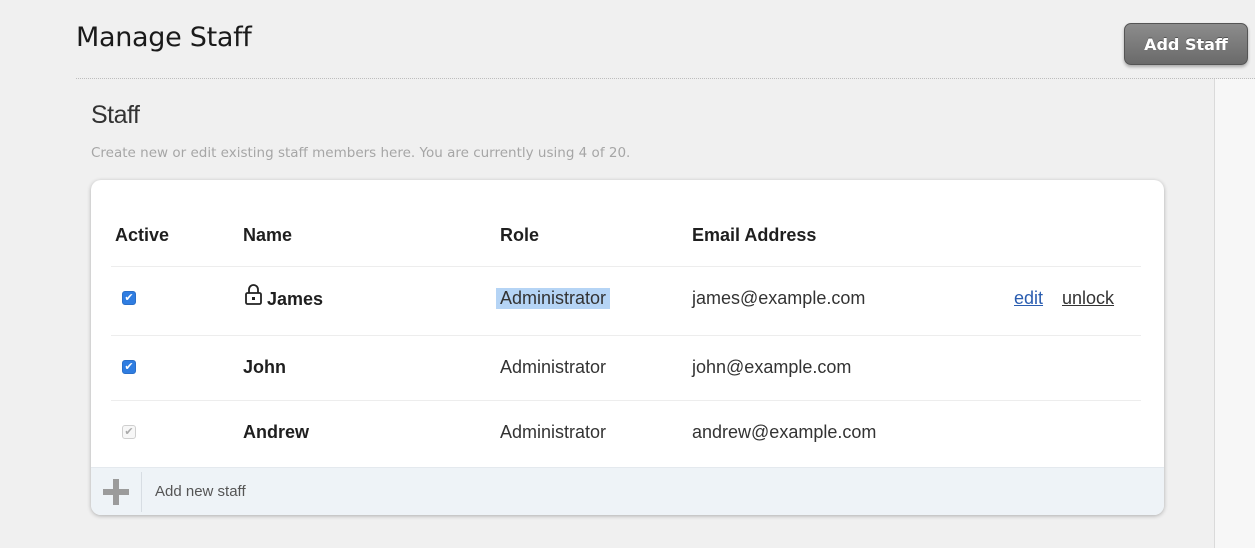 This screenshot has height=548, width=1255. Describe the element at coordinates (1186, 44) in the screenshot. I see `add-staff-button: Add Staff` at that location.